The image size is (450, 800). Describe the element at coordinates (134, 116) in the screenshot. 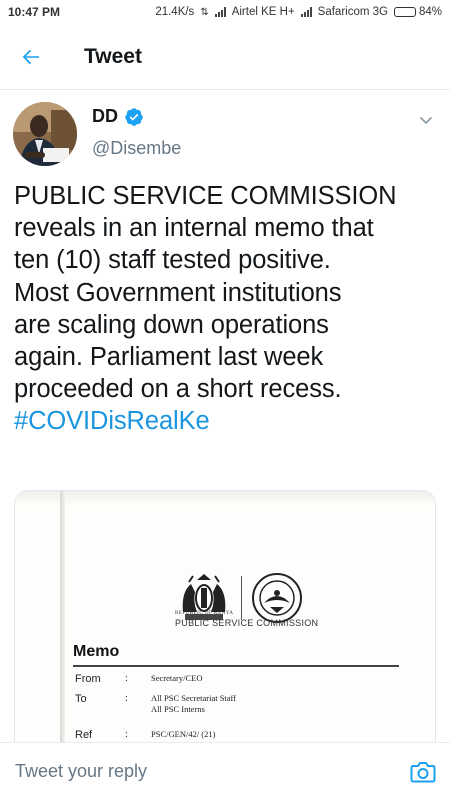

I see `verified-badge-icon` at that location.